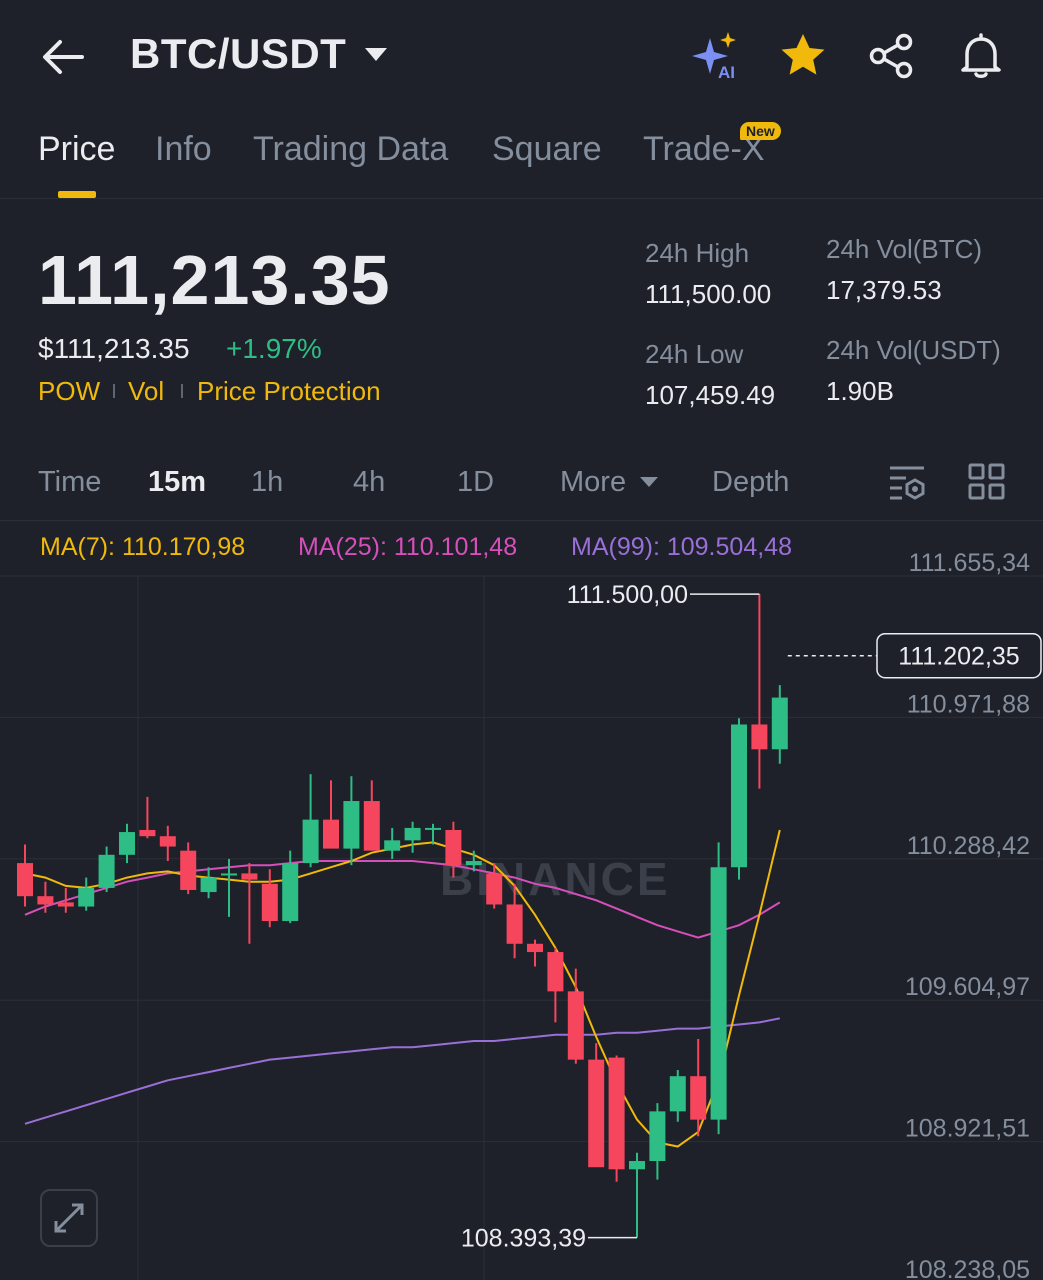  What do you see at coordinates (803, 56) in the screenshot?
I see `star-icon` at bounding box center [803, 56].